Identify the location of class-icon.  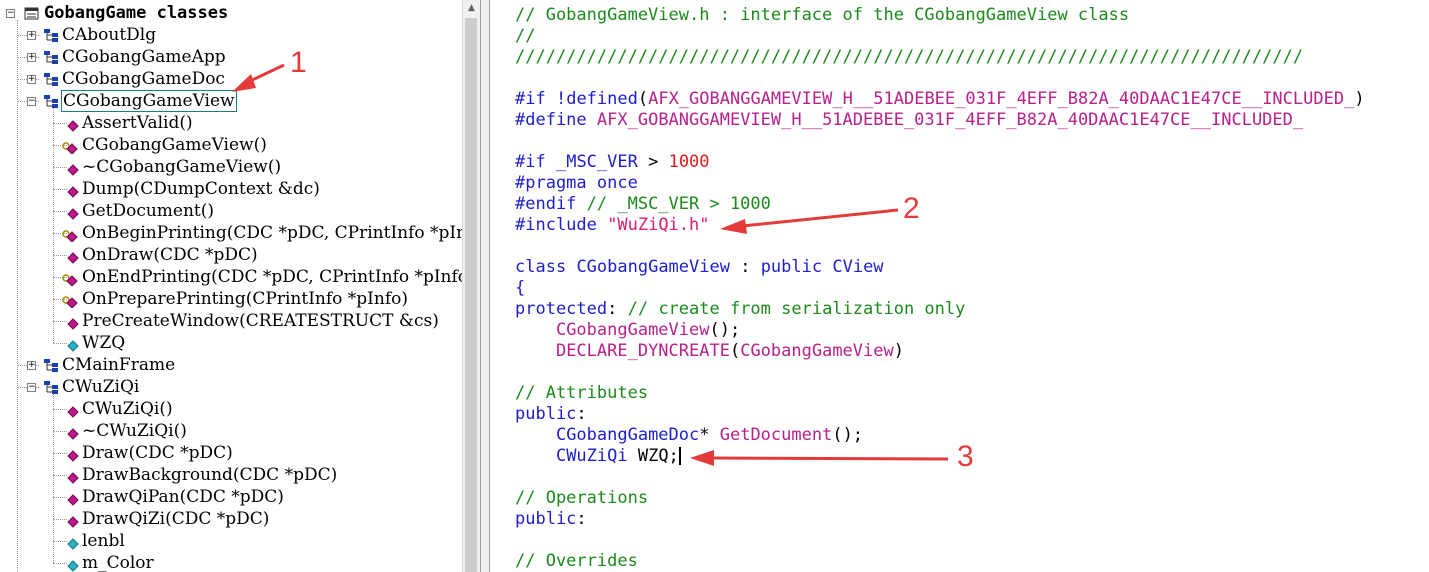
(51, 57).